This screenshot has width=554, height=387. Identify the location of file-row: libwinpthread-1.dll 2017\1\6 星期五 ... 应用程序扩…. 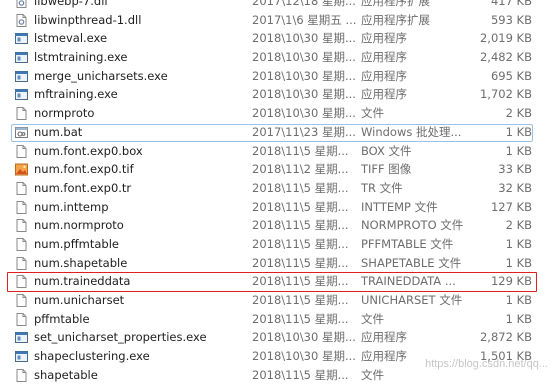
(277, 20).